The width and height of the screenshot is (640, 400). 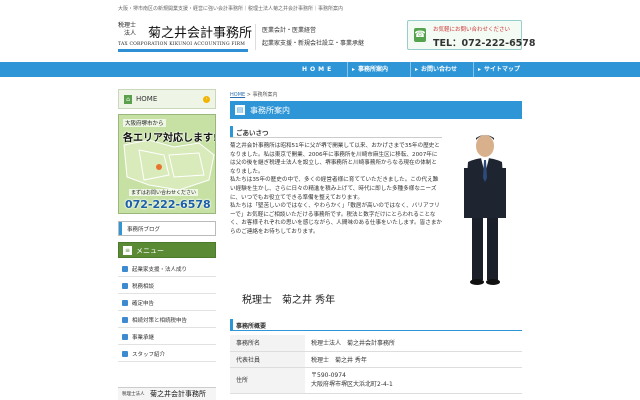 What do you see at coordinates (167, 250) in the screenshot?
I see `sidebar-menu-header: ≡ メニュー` at bounding box center [167, 250].